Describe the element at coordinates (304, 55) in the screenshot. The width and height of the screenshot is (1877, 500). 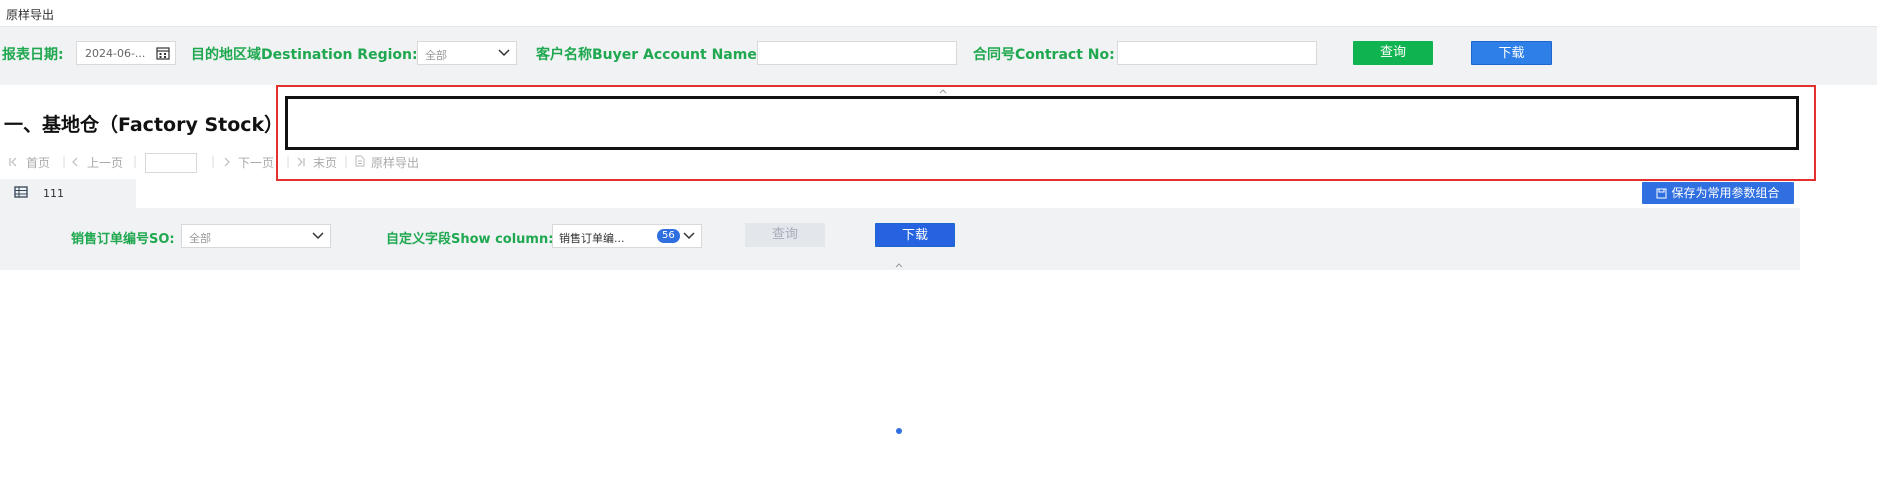
I see `region-label: 目的地区域Destination Region:` at that location.